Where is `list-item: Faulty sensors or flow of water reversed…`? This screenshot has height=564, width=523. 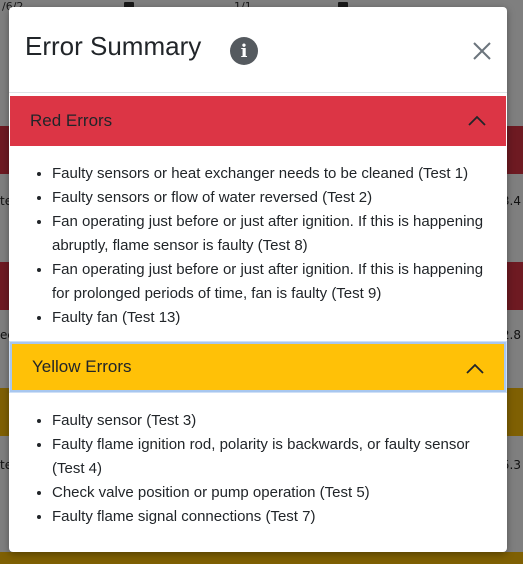 list-item: Faulty sensors or flow of water reversed… is located at coordinates (269, 198).